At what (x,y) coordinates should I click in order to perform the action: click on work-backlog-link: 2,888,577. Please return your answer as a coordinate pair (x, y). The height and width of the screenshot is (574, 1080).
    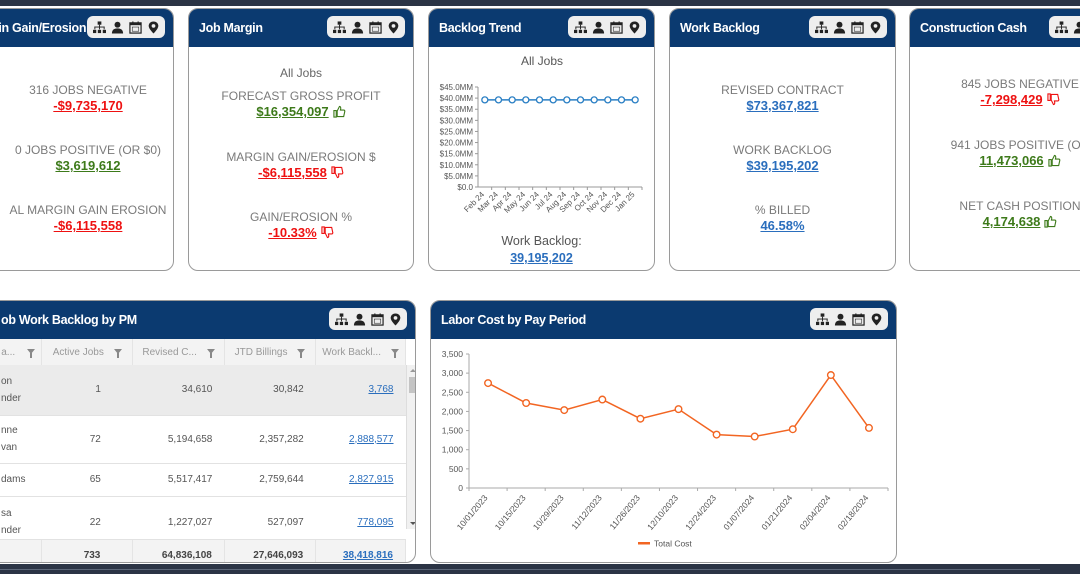
    Looking at the image, I should click on (371, 439).